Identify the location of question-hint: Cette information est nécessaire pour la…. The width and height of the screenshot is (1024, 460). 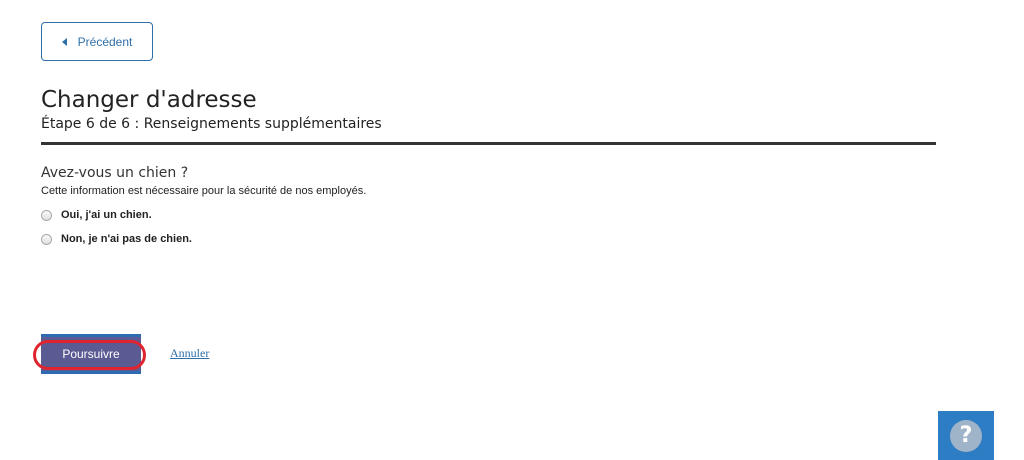
(204, 191).